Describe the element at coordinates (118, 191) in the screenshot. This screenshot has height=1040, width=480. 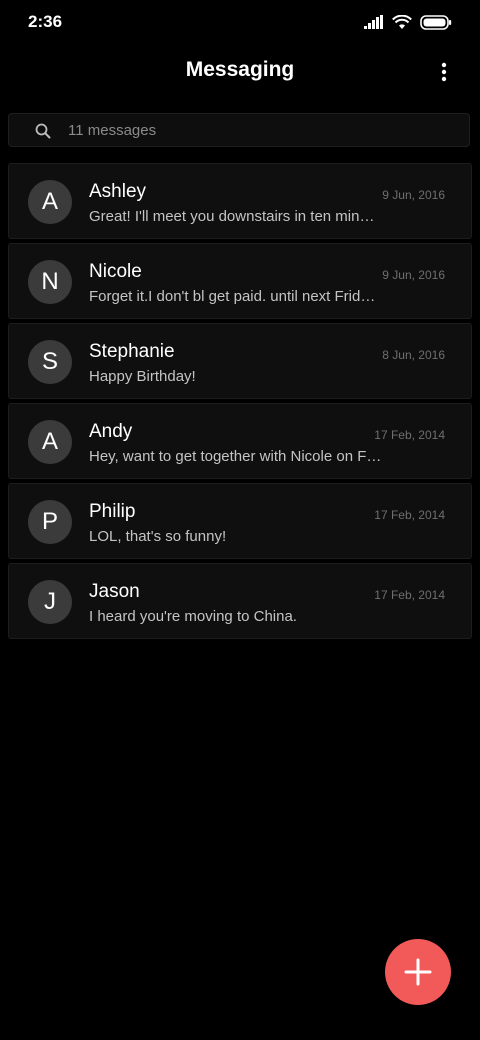
I see `contact-name: Ashley` at that location.